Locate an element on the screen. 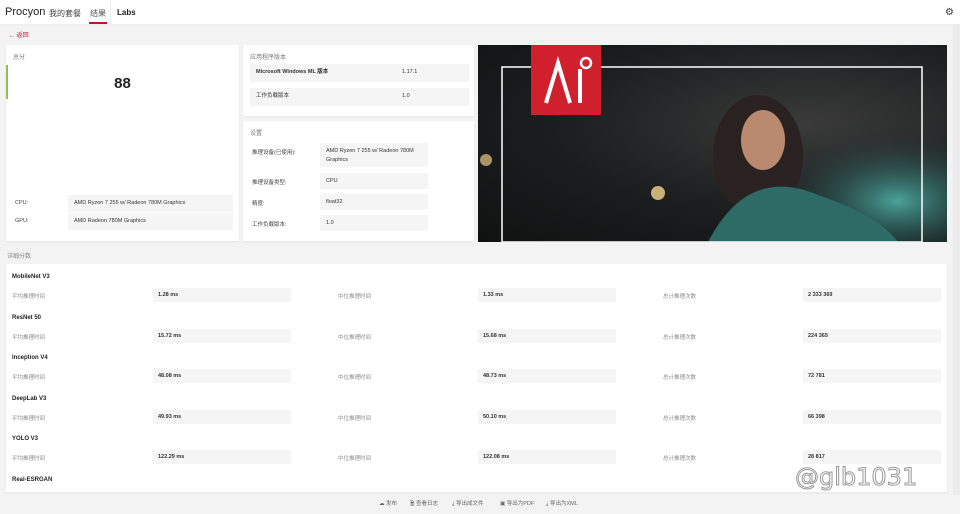 This screenshot has width=960, height=514. workload-label: 工作负载版本: is located at coordinates (269, 225).